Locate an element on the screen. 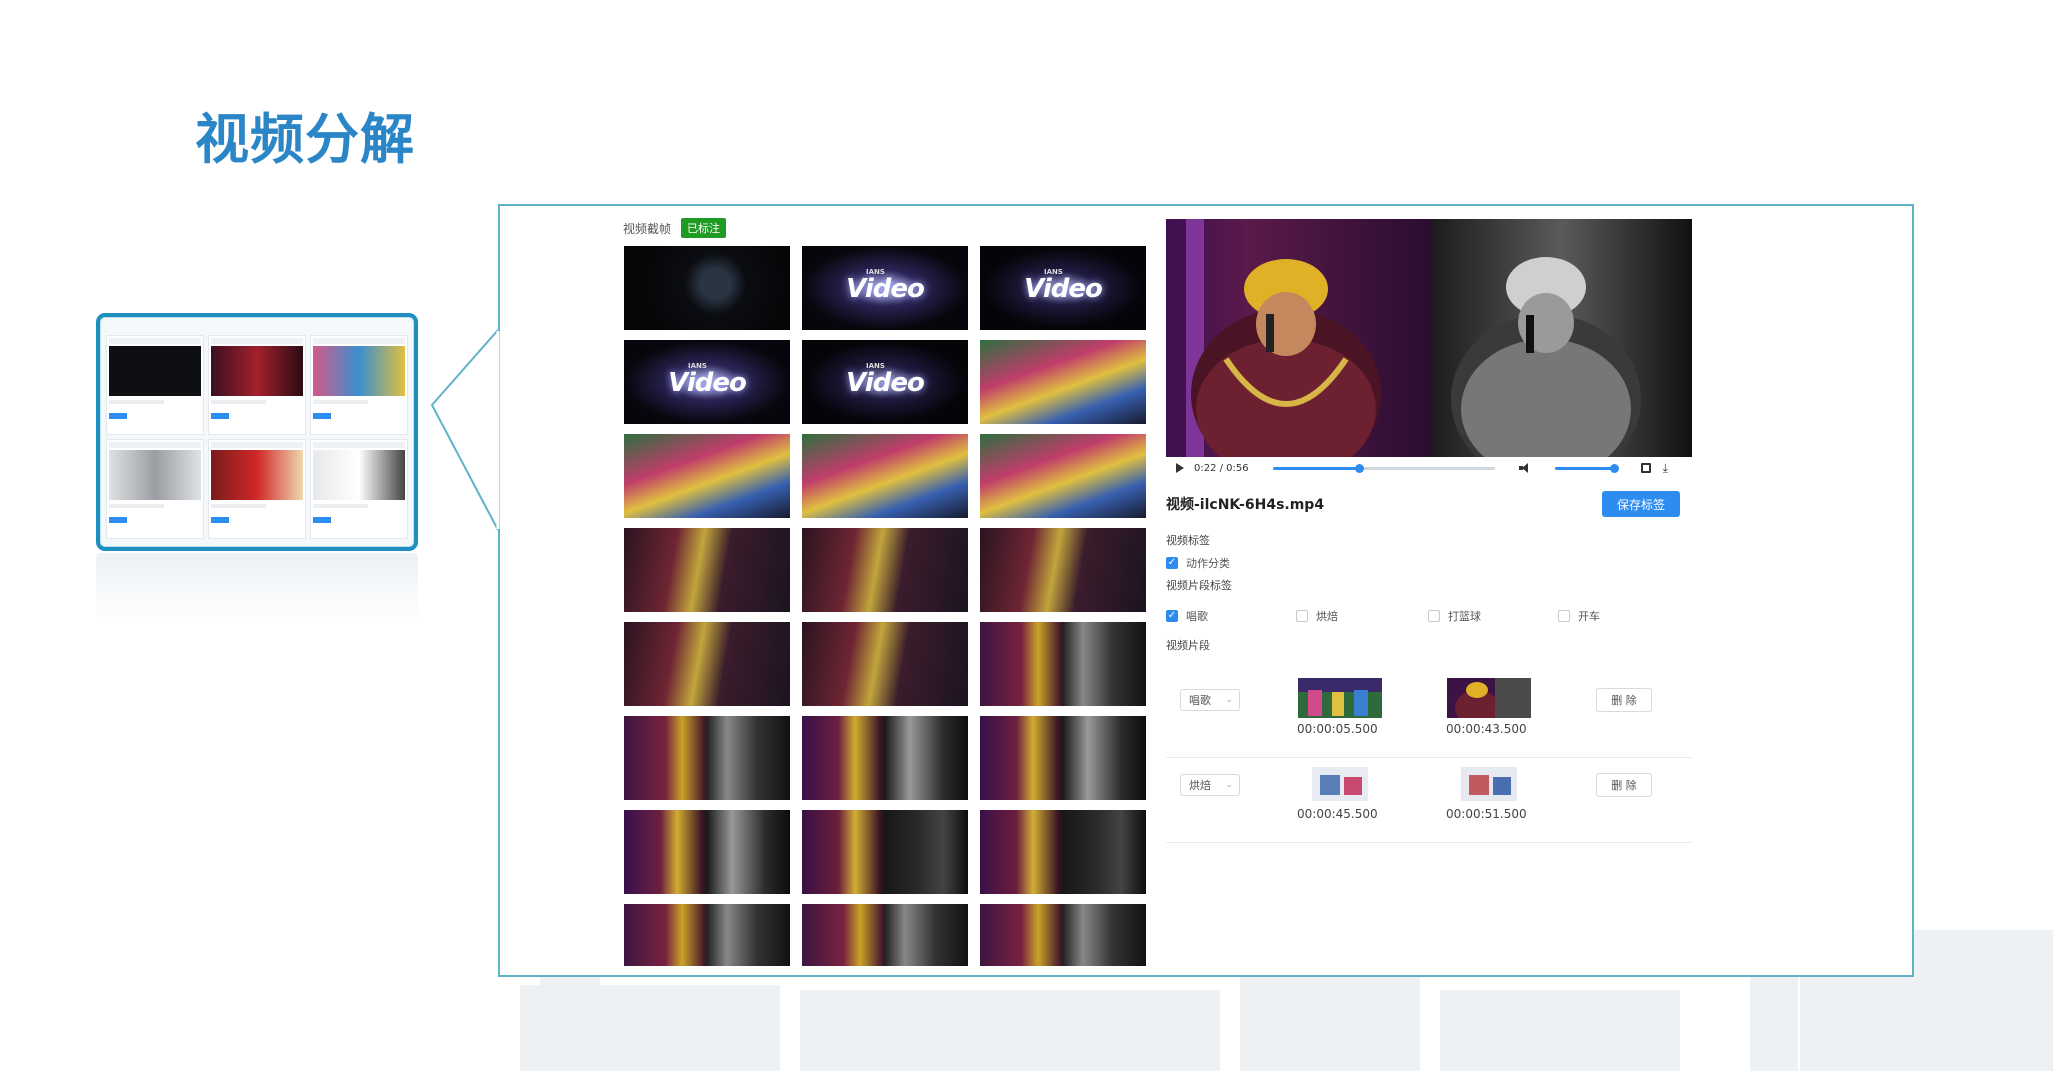  player-controls: 0:22 / 0:56 ⤓ is located at coordinates (1429, 467).